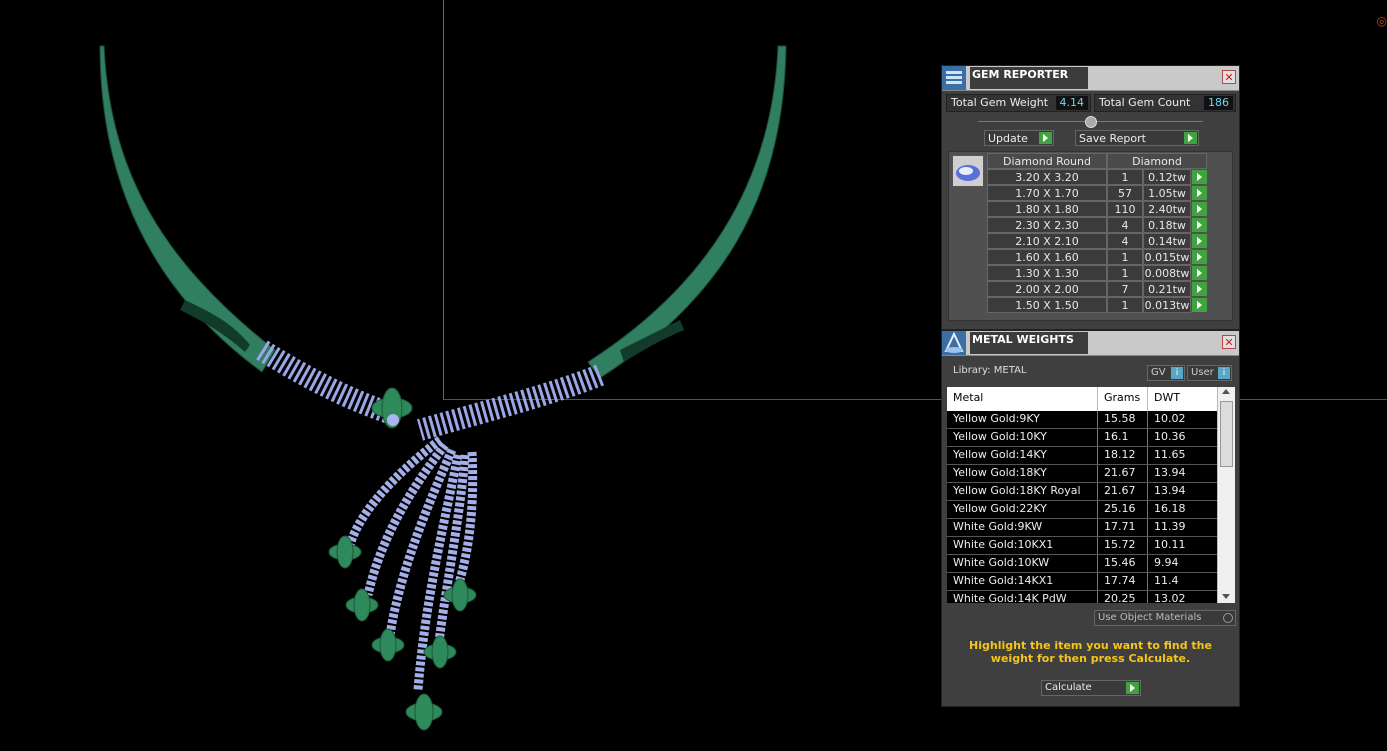  What do you see at coordinates (1090, 343) in the screenshot?
I see `metal-weights-titlebar: METAL WEIGHTS ✕` at bounding box center [1090, 343].